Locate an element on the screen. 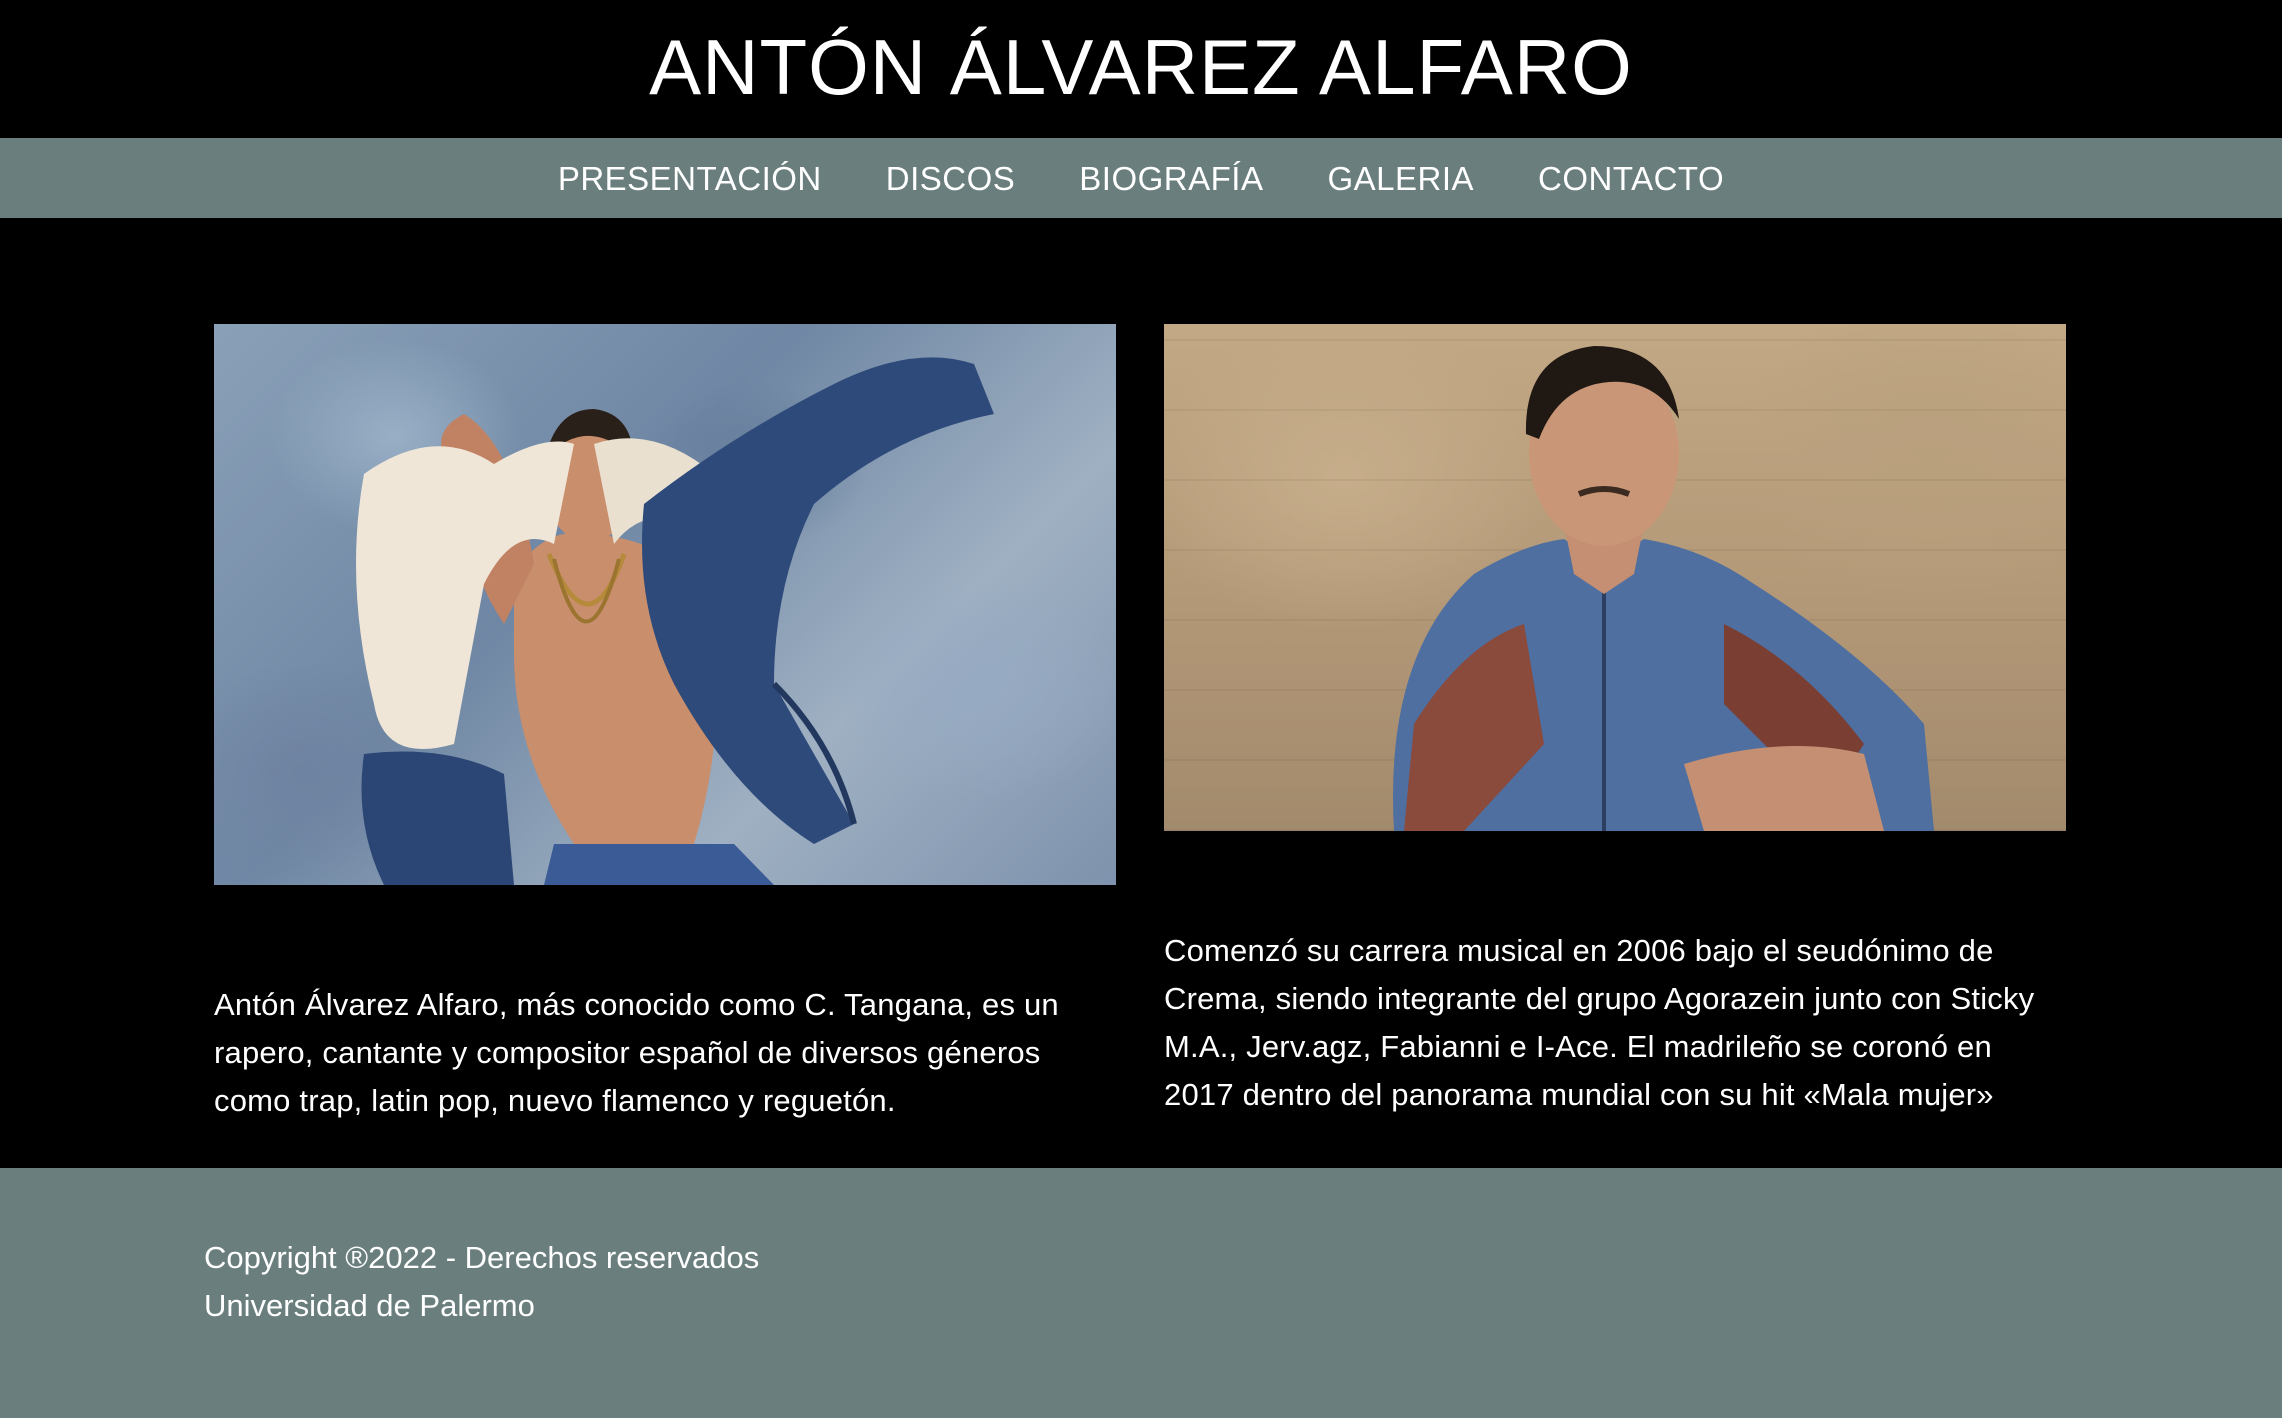 The image size is (2282, 1418). nav-link-galeria: GALERIA is located at coordinates (1400, 178).